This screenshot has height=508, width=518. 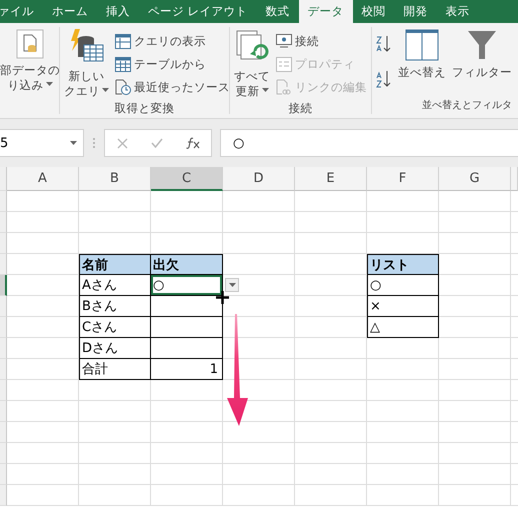 What do you see at coordinates (482, 45) in the screenshot?
I see `funnel-icon` at bounding box center [482, 45].